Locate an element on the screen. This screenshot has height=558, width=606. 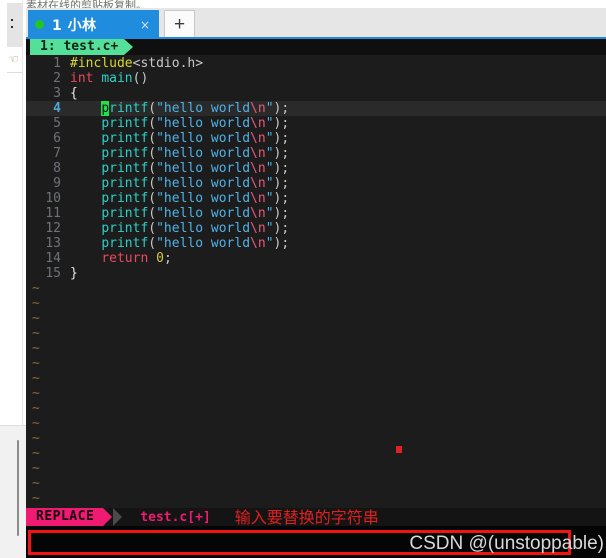
line-source: #include<stdio.h> is located at coordinates (338, 63).